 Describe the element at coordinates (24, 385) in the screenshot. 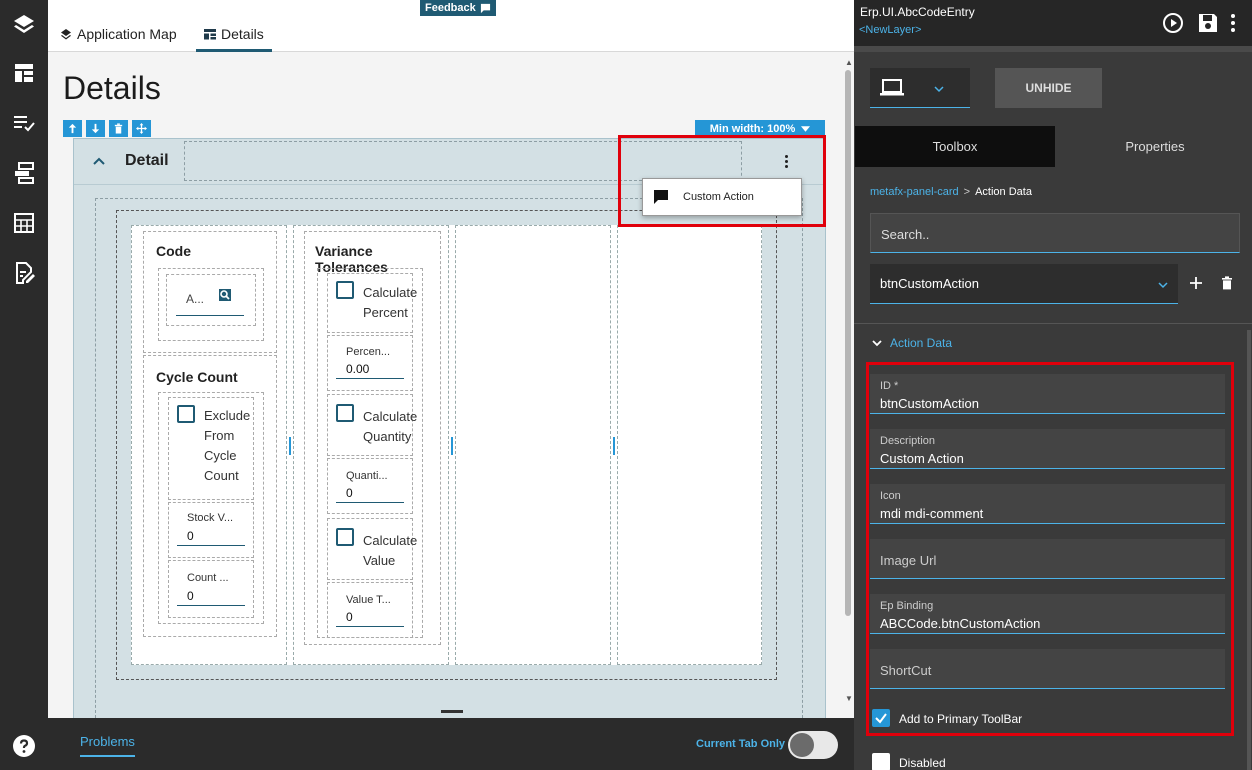

I see `left-rail` at that location.